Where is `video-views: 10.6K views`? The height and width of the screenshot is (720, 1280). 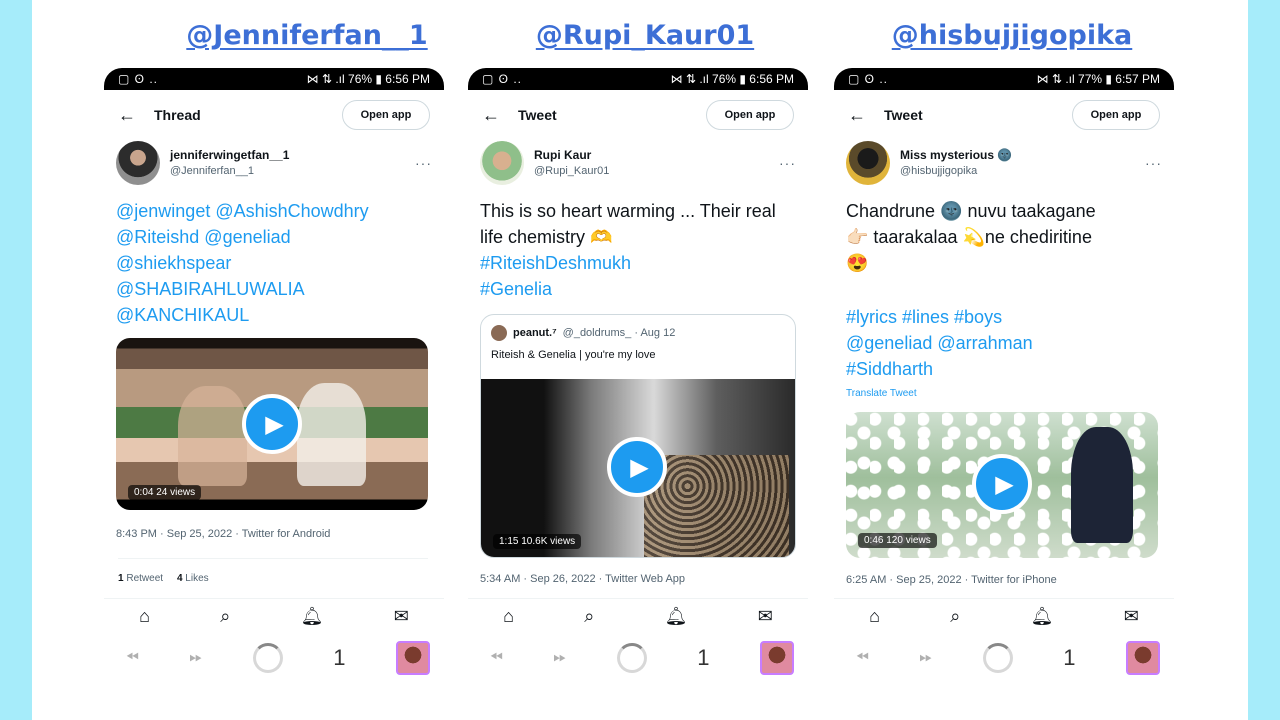 video-views: 10.6K views is located at coordinates (548, 541).